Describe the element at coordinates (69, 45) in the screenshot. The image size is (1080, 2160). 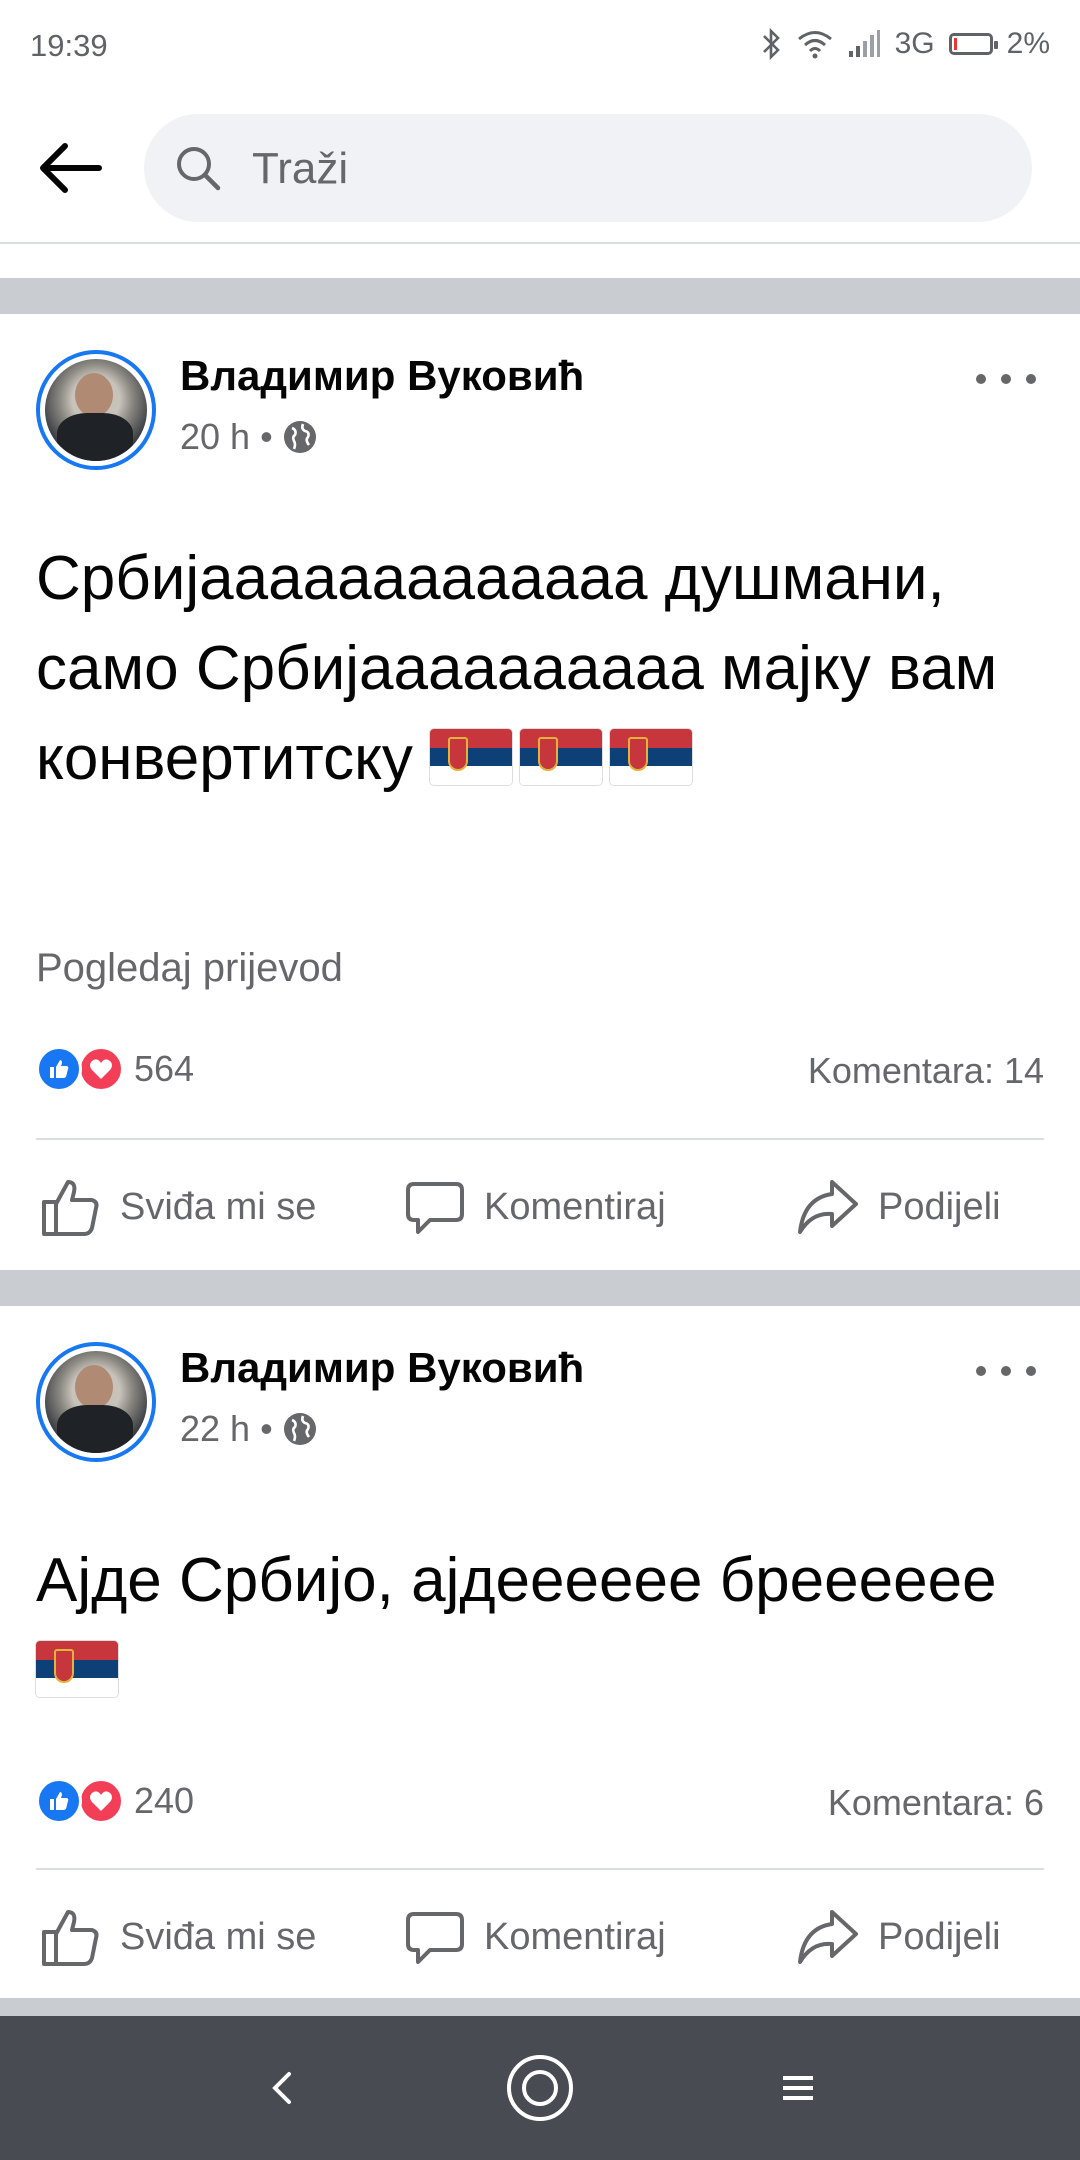
I see `status-time: 19:39` at that location.